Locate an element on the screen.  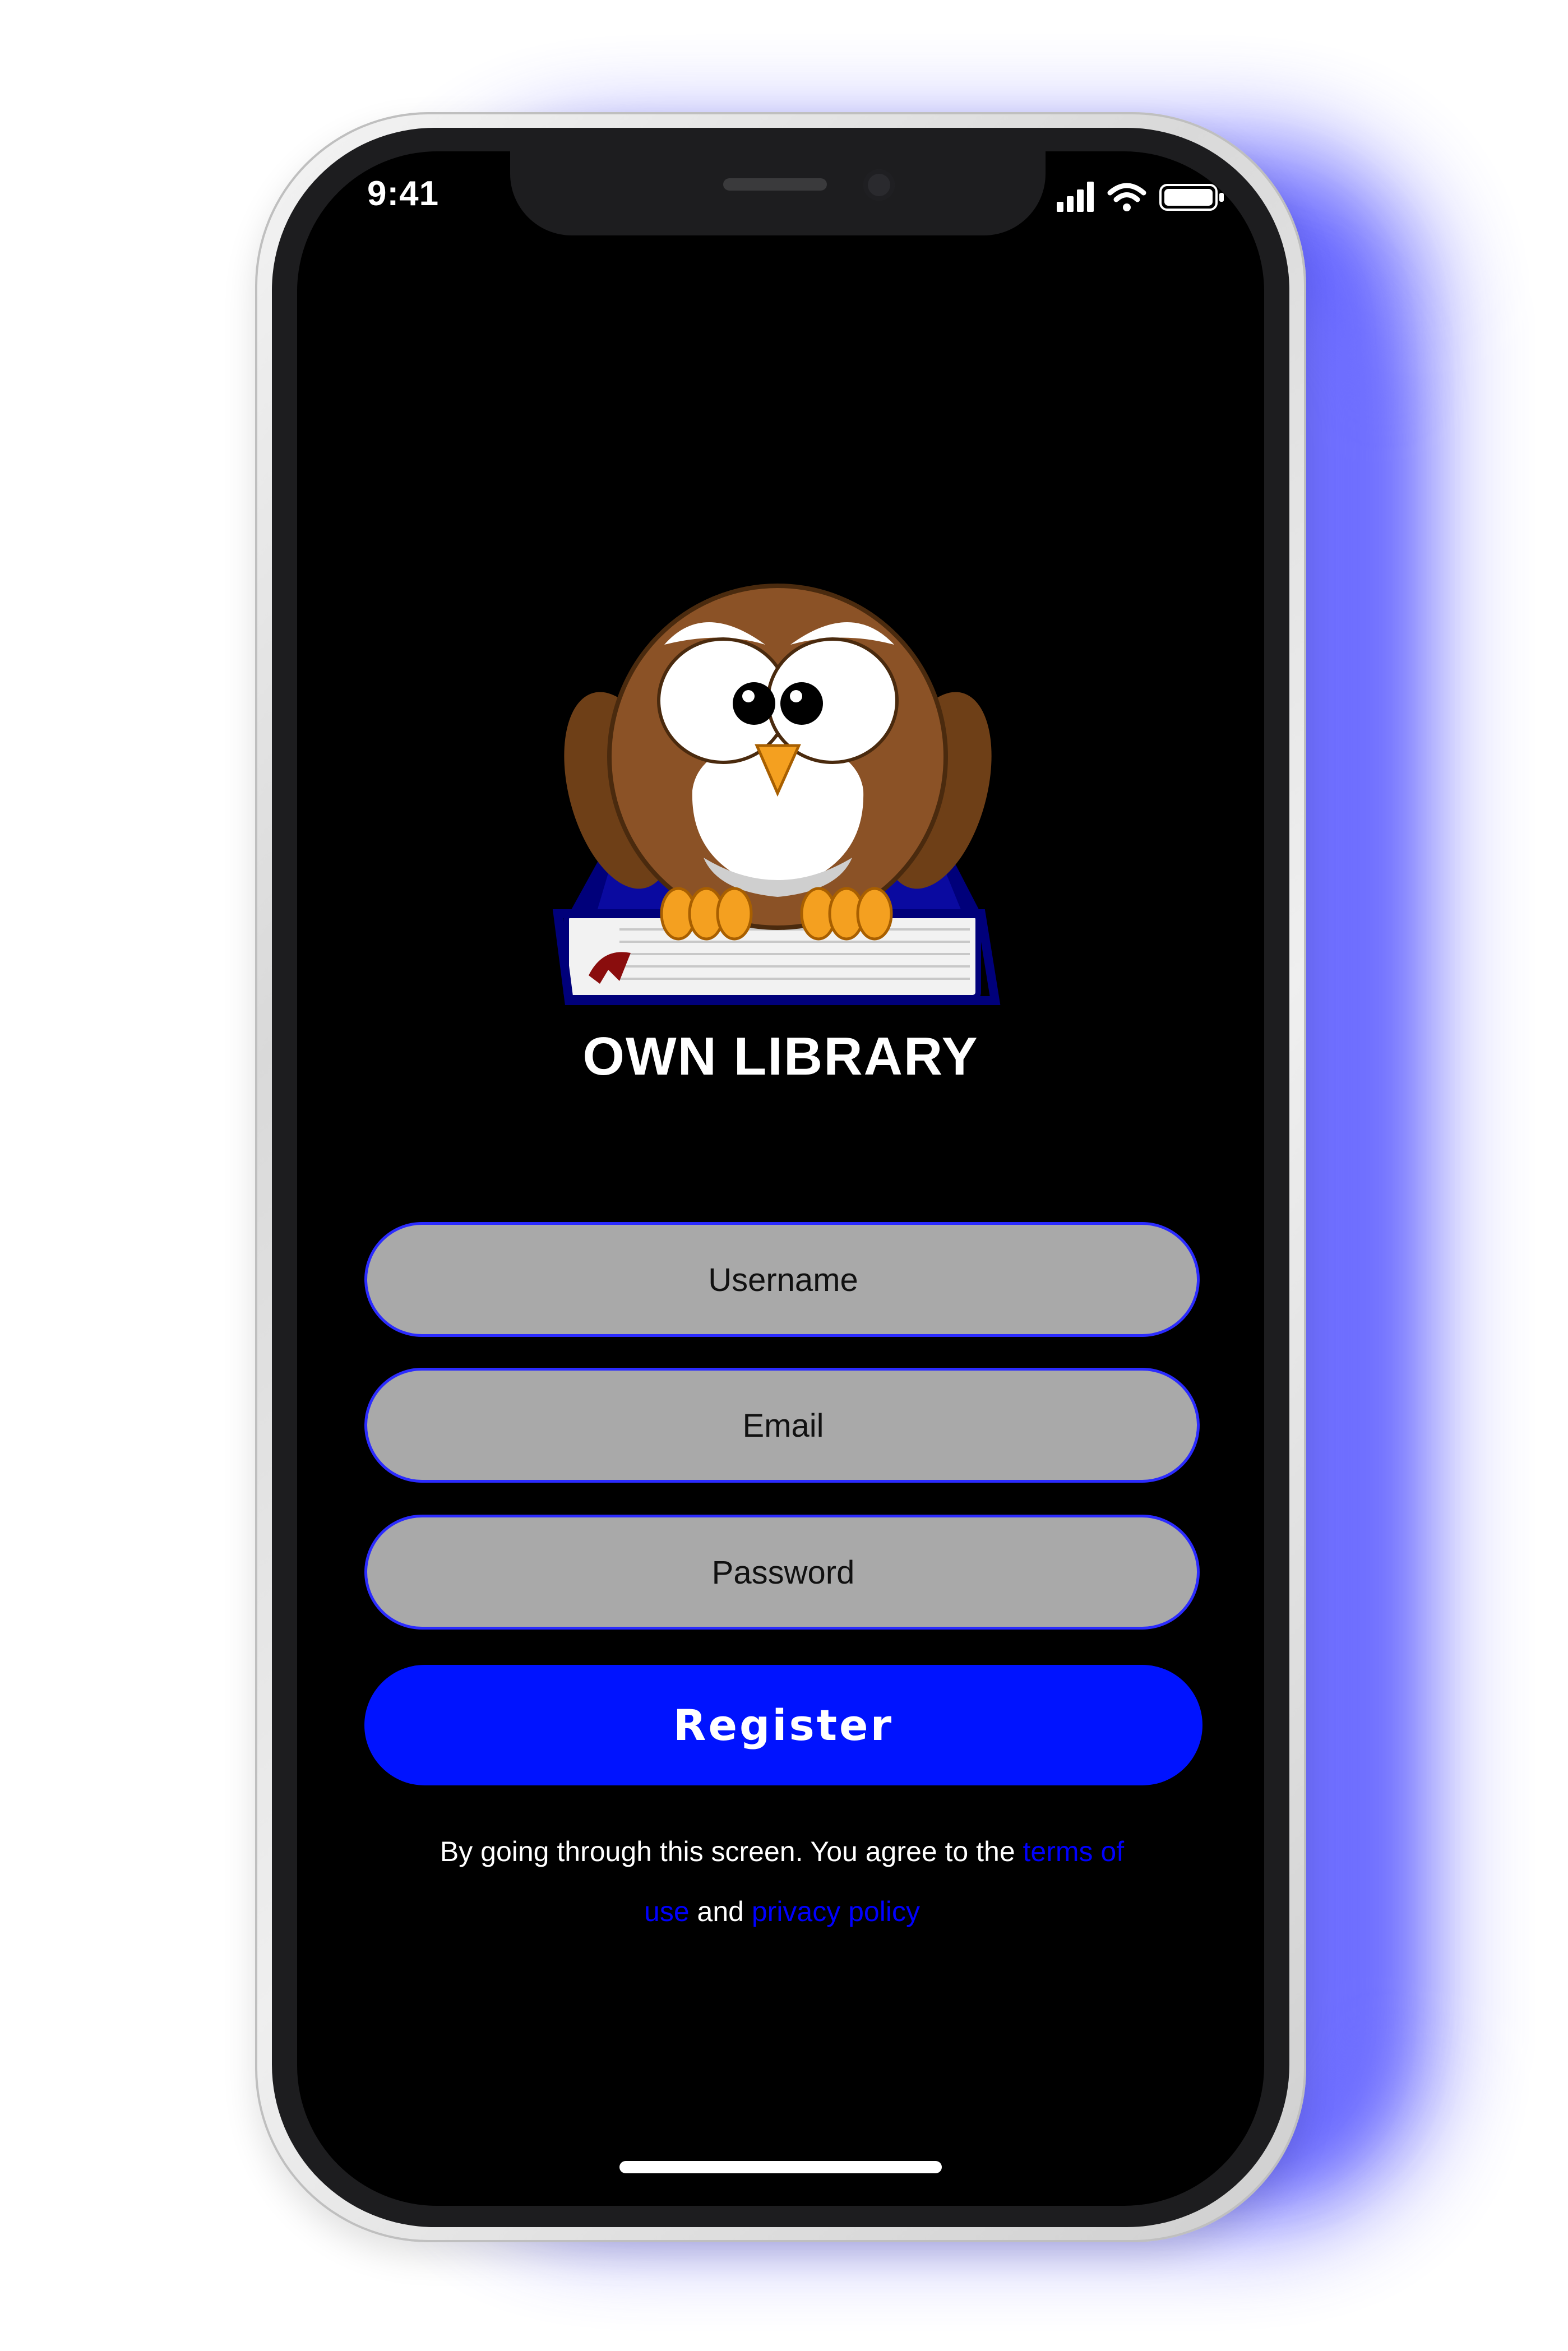
signal-icon is located at coordinates (1076, 197).